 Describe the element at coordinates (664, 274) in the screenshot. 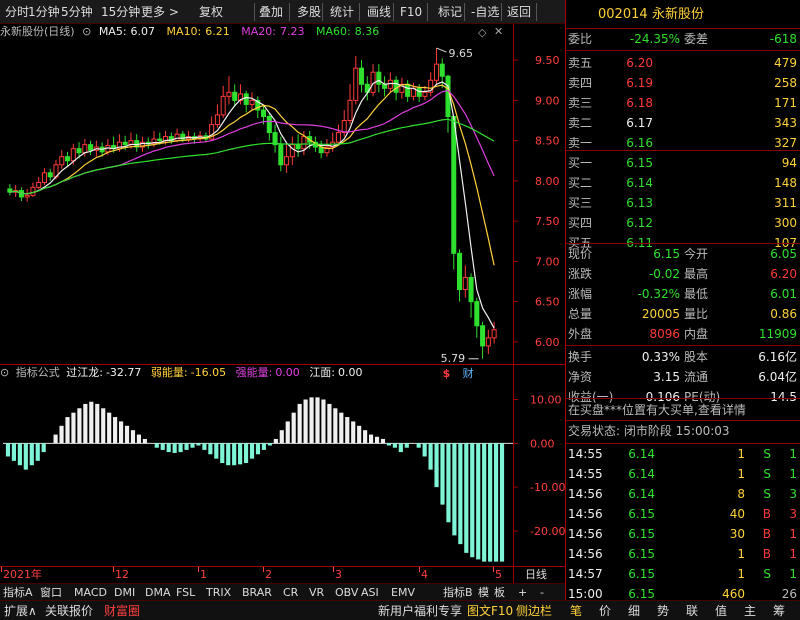

I see `stat-value: -0.02` at that location.